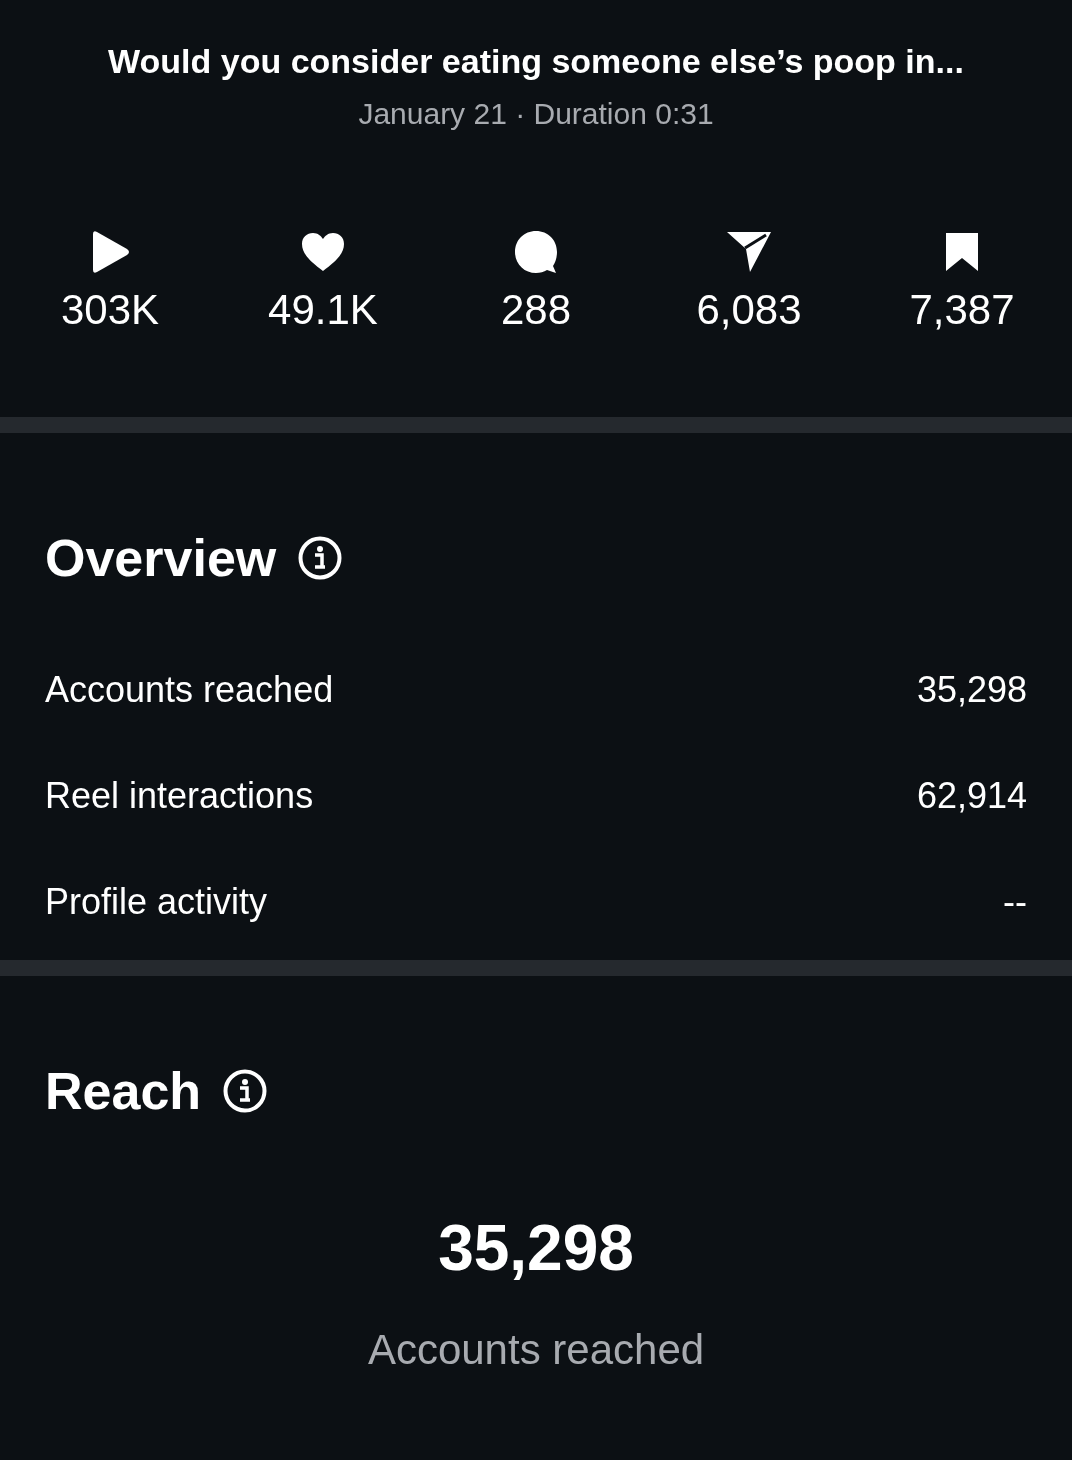  Describe the element at coordinates (161, 558) in the screenshot. I see `overview-heading: Overview` at that location.